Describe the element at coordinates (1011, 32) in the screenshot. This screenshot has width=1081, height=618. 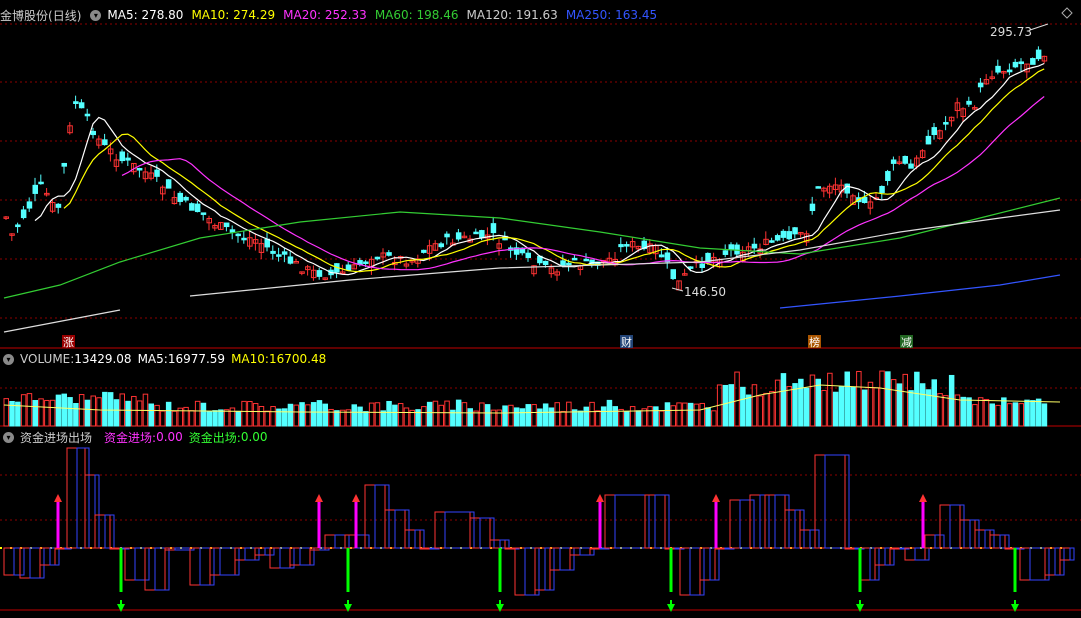
I see `price-high-label: 295.73` at that location.